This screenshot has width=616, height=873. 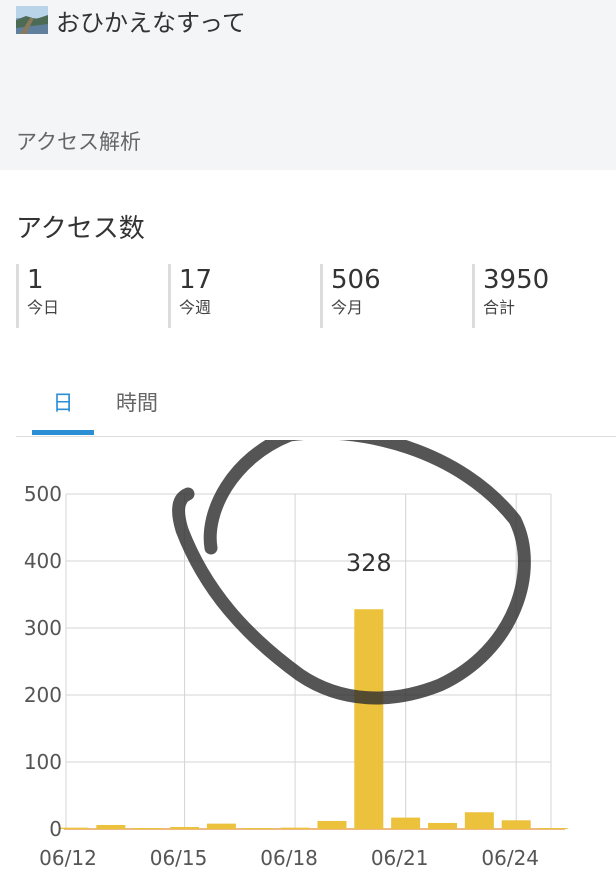 I want to click on stat-label: 今週, so click(x=195, y=307).